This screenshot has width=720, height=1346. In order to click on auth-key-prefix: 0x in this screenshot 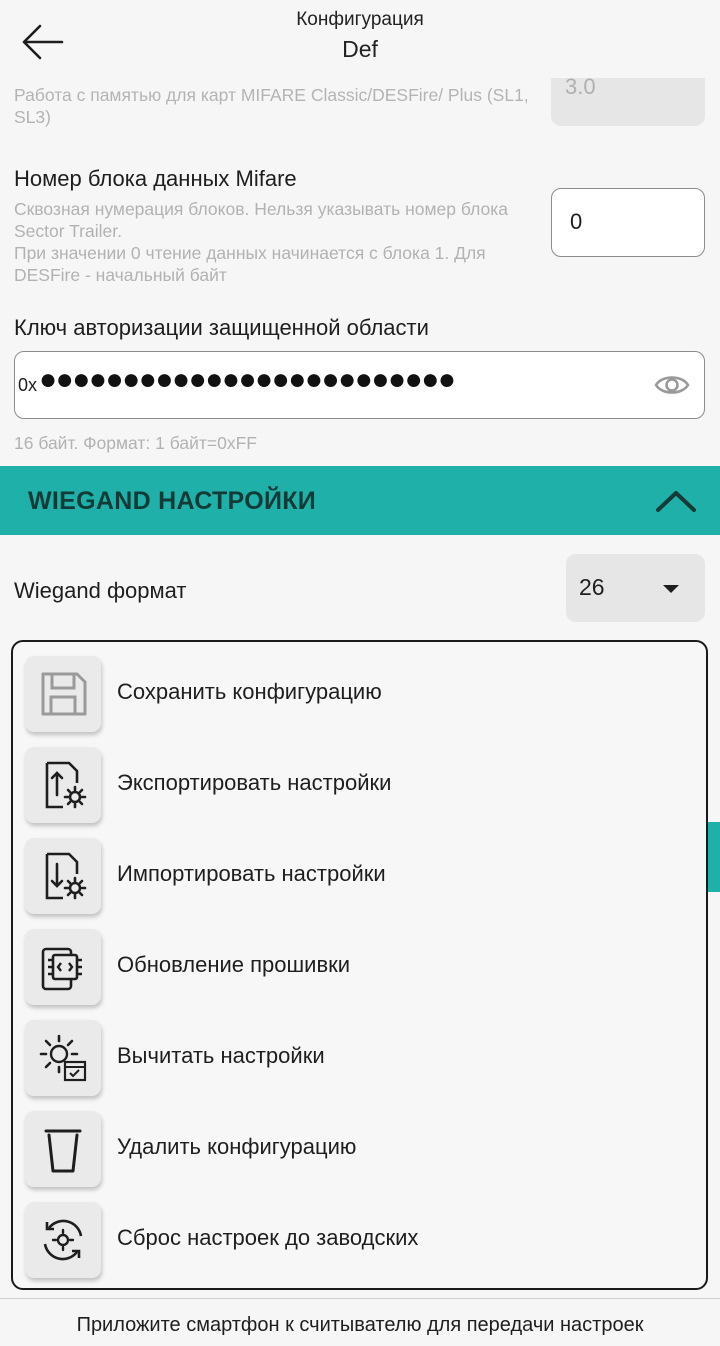, I will do `click(28, 385)`.